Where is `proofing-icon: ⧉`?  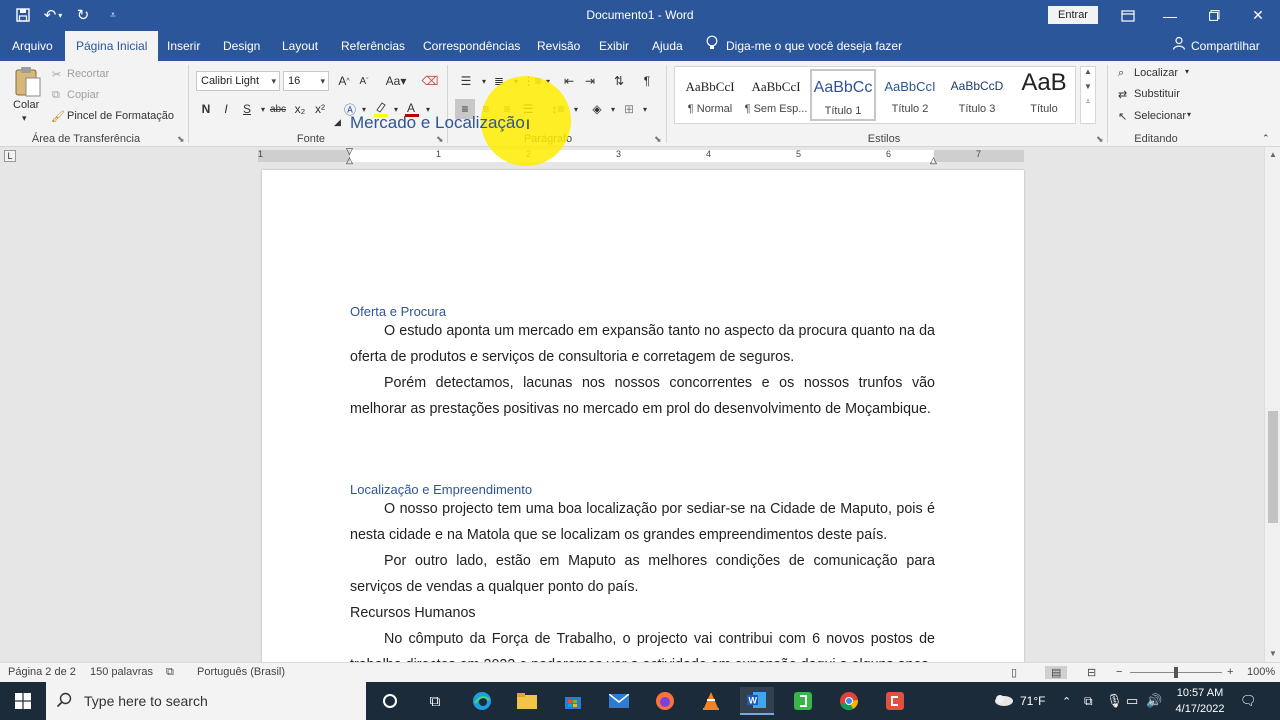
proofing-icon: ⧉ is located at coordinates (170, 672).